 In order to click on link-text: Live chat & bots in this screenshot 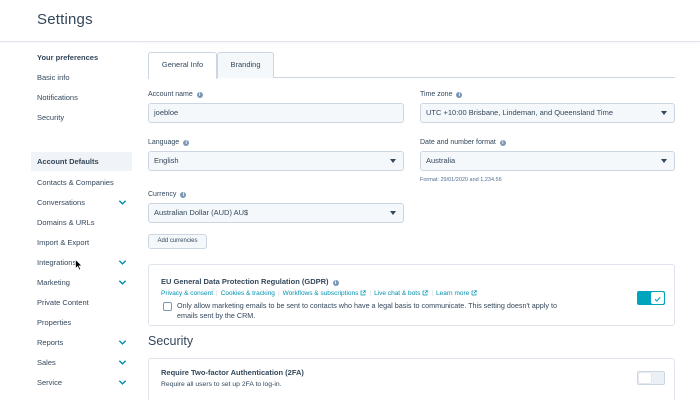, I will do `click(397, 293)`.